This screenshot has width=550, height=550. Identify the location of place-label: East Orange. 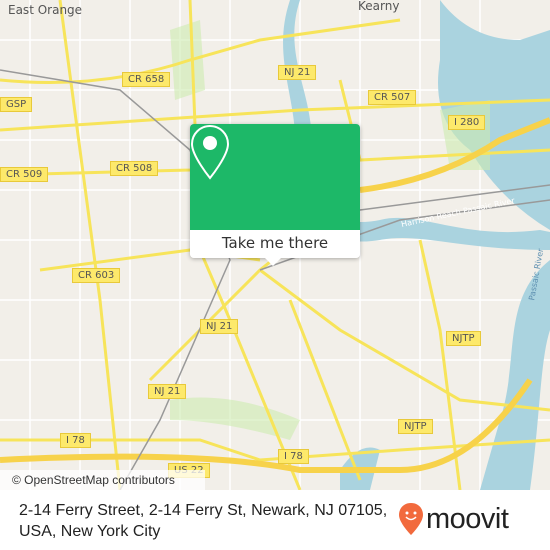
(45, 10).